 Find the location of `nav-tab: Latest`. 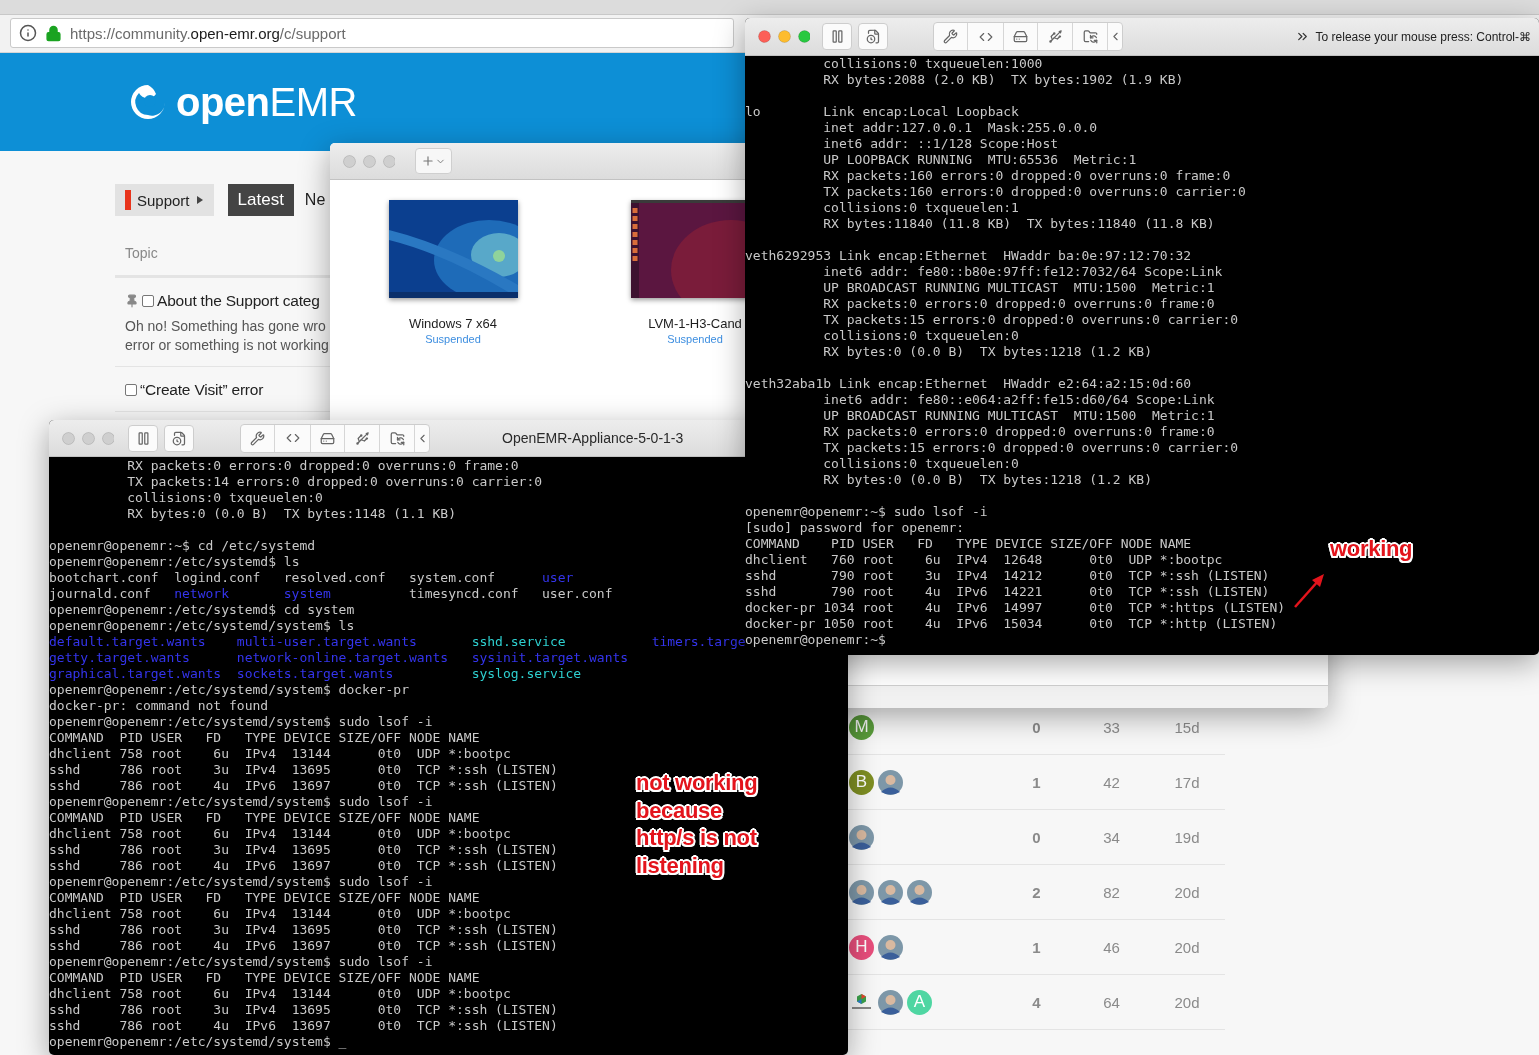

nav-tab: Latest is located at coordinates (260, 200).